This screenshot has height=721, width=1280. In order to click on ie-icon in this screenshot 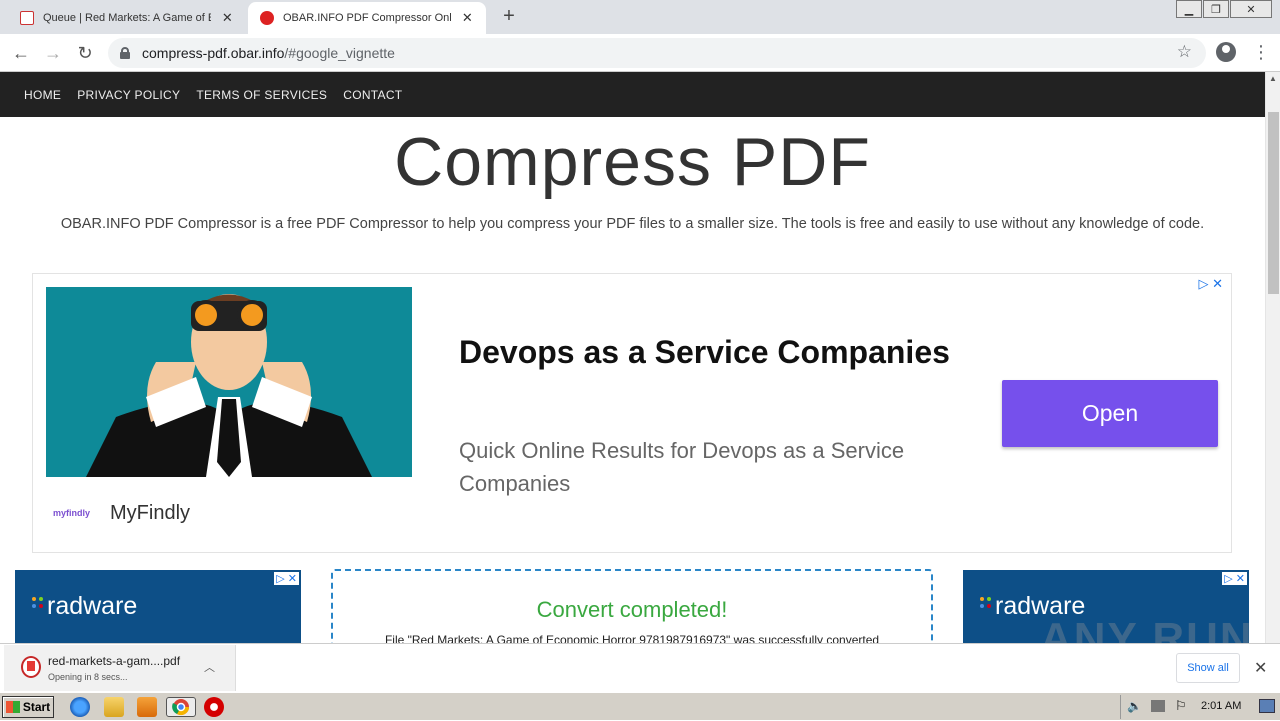, I will do `click(80, 707)`.